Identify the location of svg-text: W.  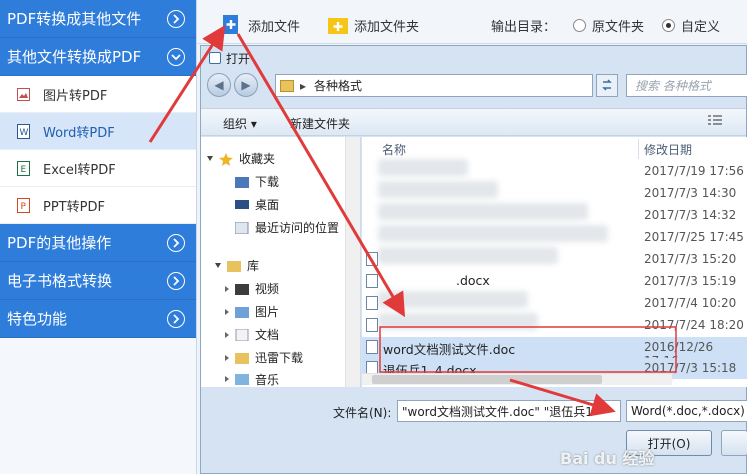
(24, 133).